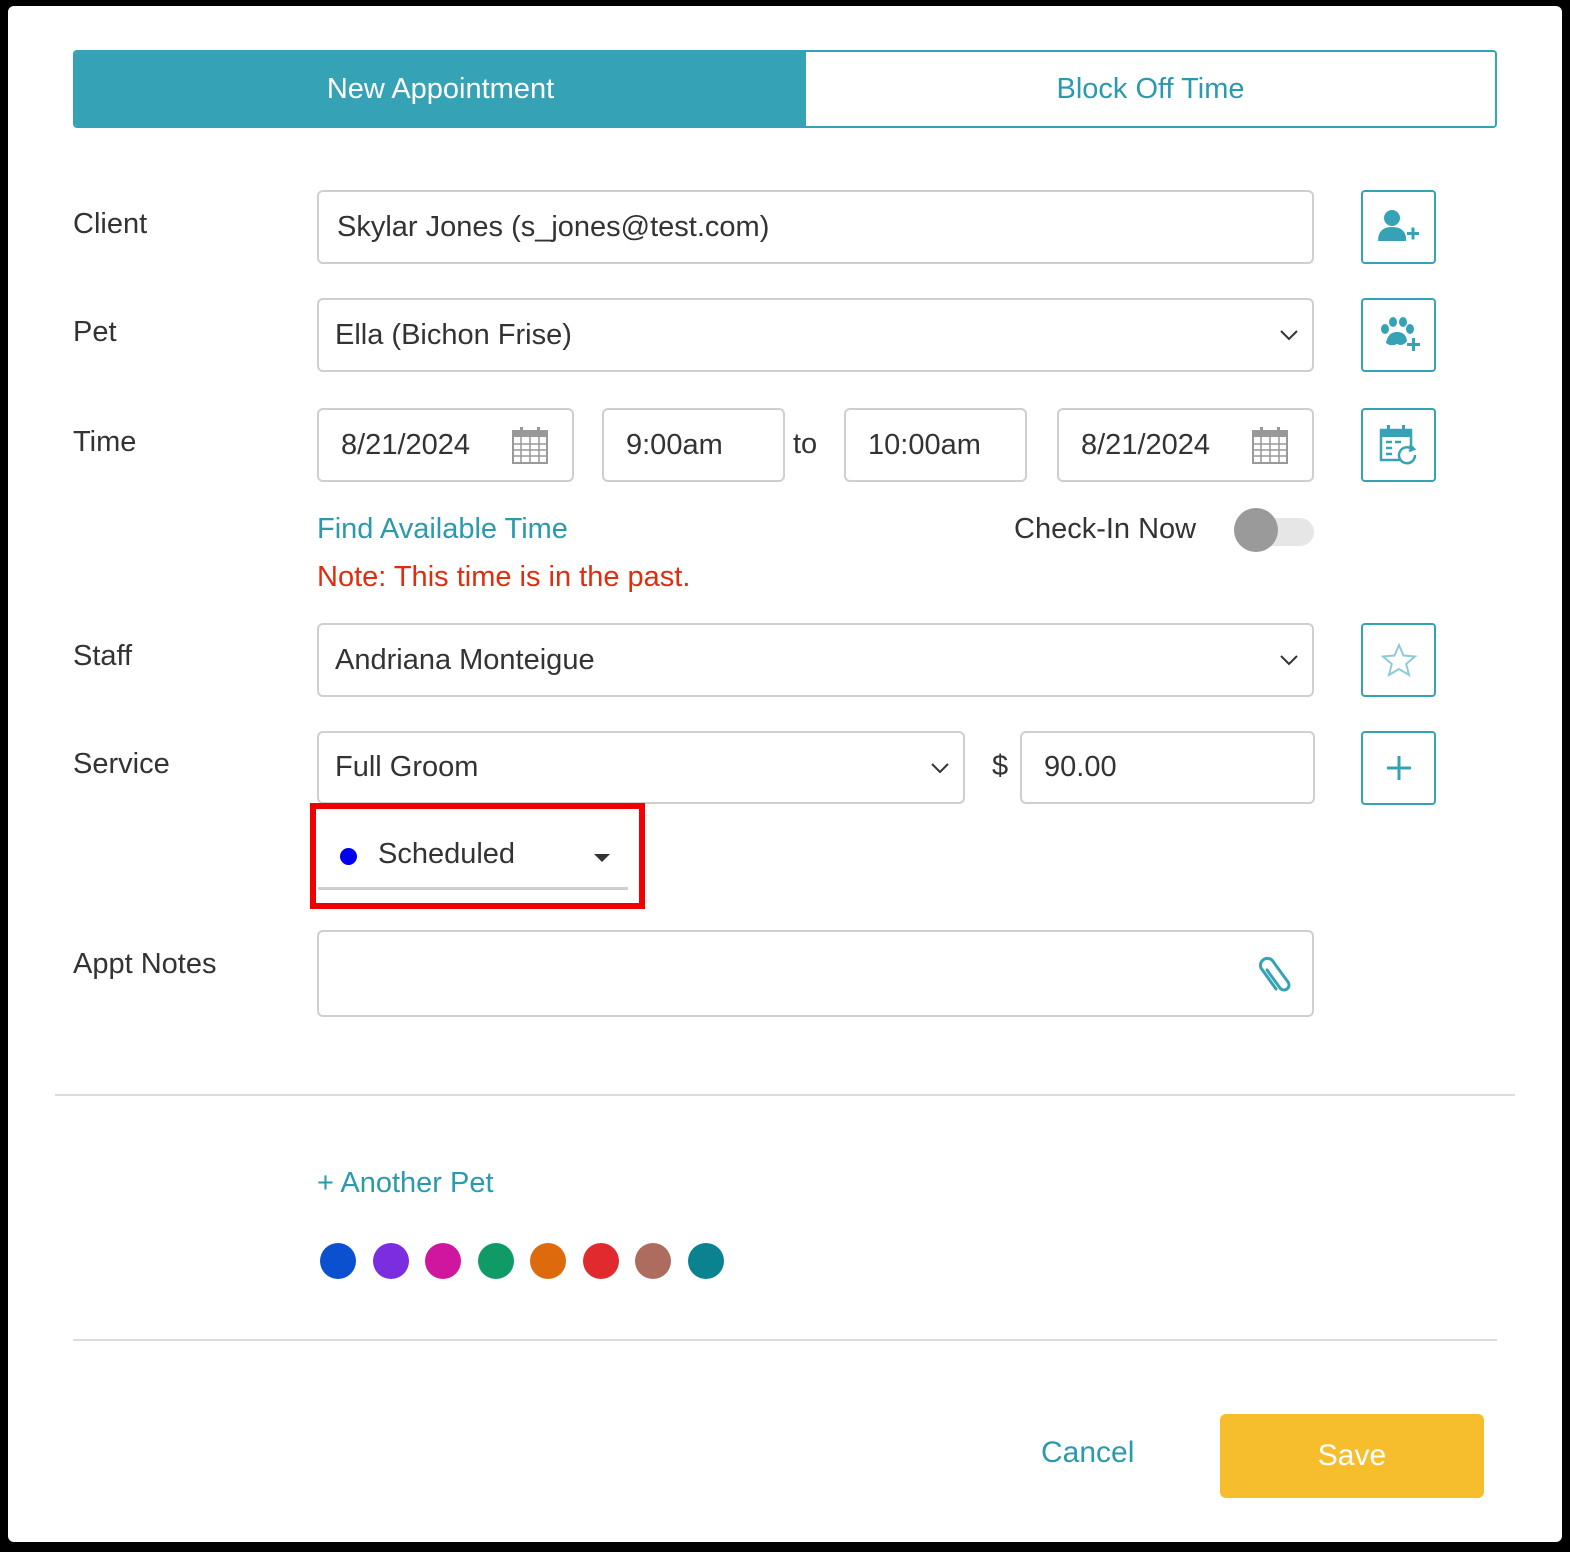 The width and height of the screenshot is (1570, 1552). What do you see at coordinates (442, 529) in the screenshot?
I see `find-available-time-link: Find Available Time` at bounding box center [442, 529].